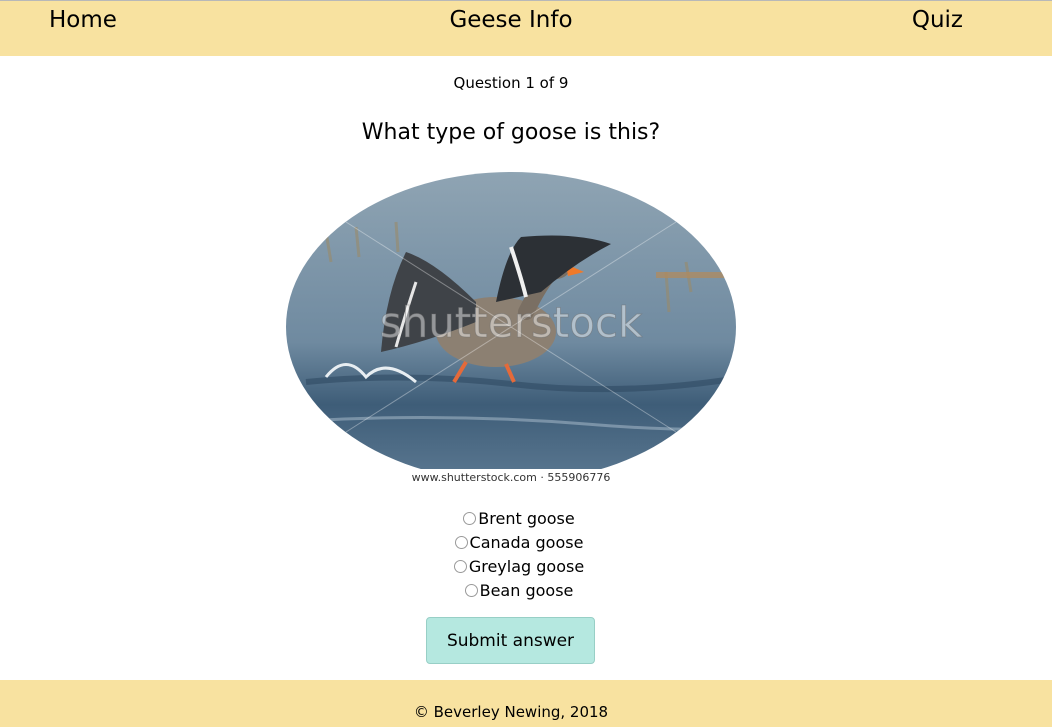 This screenshot has width=1052, height=727. I want to click on option-label: Bean goose, so click(526, 590).